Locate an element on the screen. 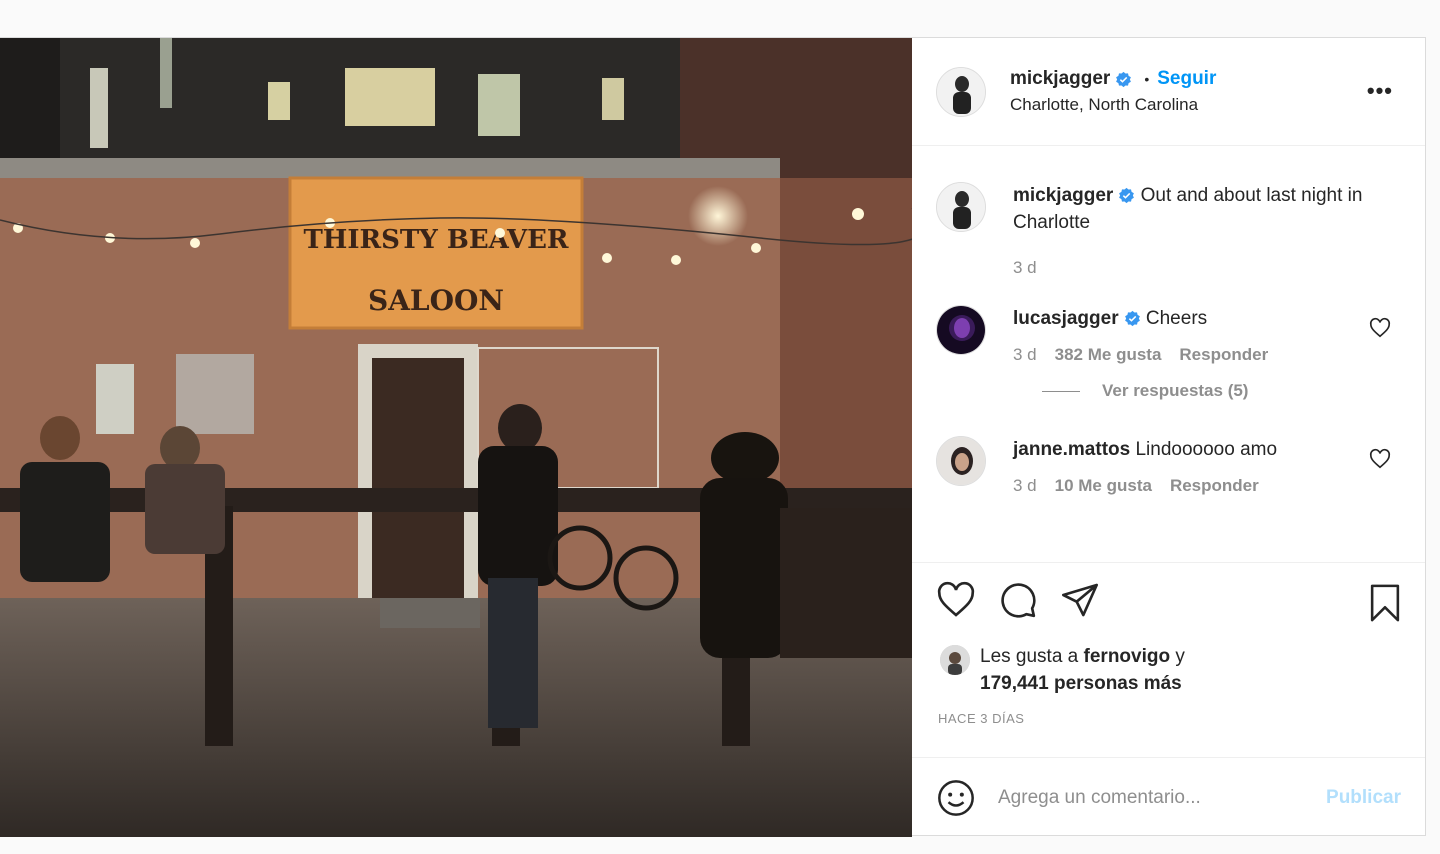  author-username: mickjagger is located at coordinates (1060, 79).